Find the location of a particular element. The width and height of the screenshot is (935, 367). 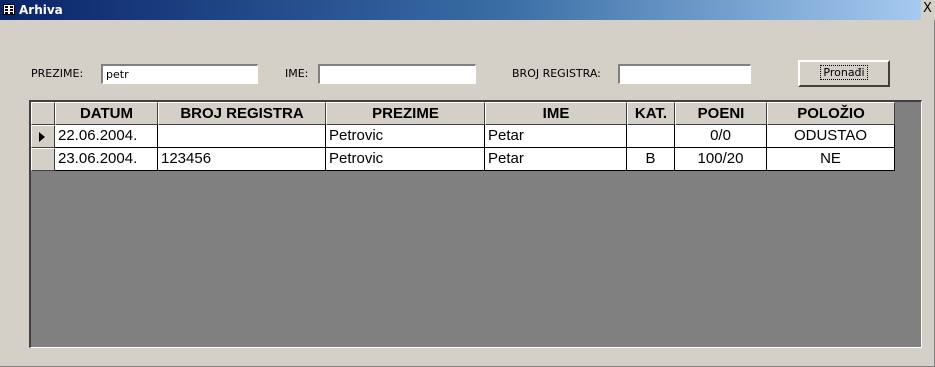

cell-poeni: 0/0 is located at coordinates (721, 136).